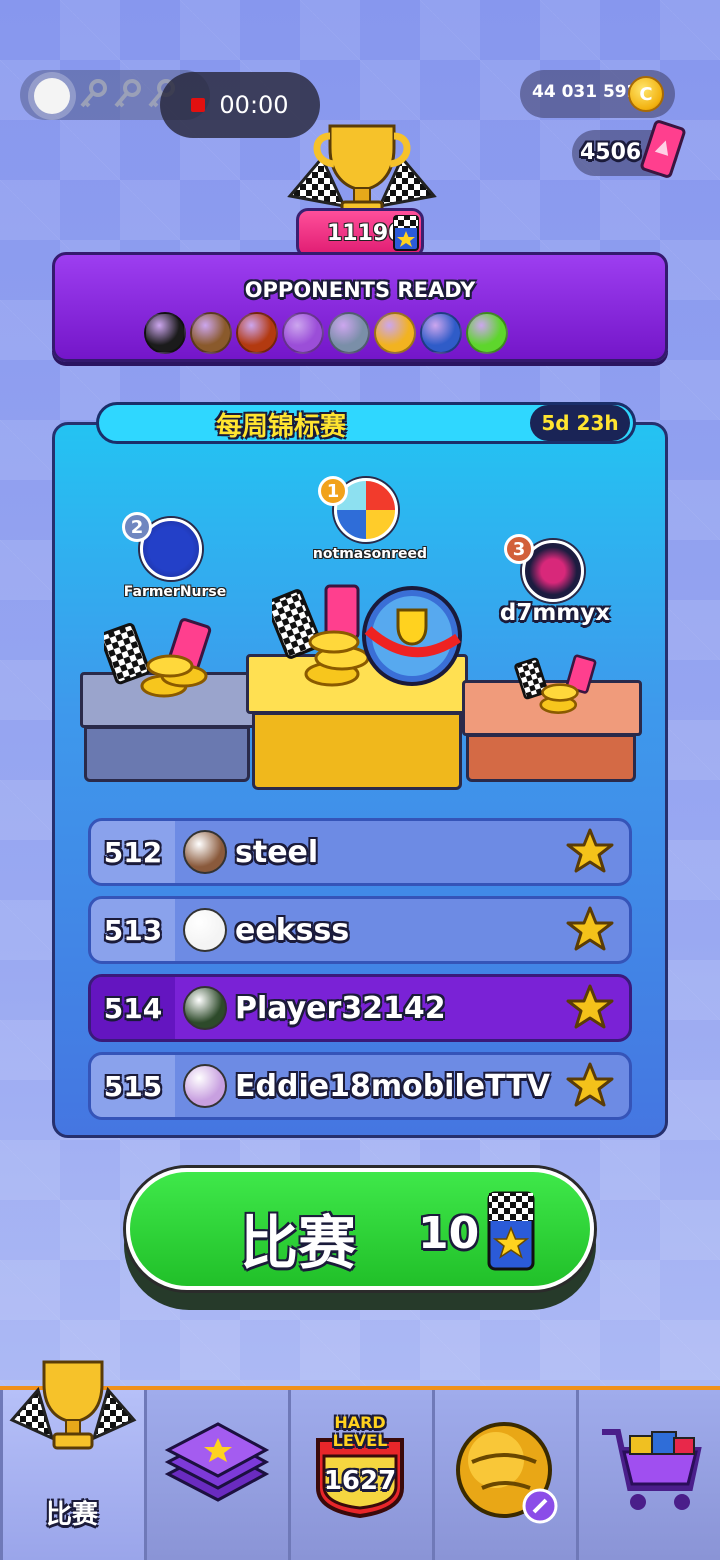 This screenshot has width=720, height=1560. Describe the element at coordinates (349, 333) in the screenshot. I see `cyber-ball-icon` at that location.